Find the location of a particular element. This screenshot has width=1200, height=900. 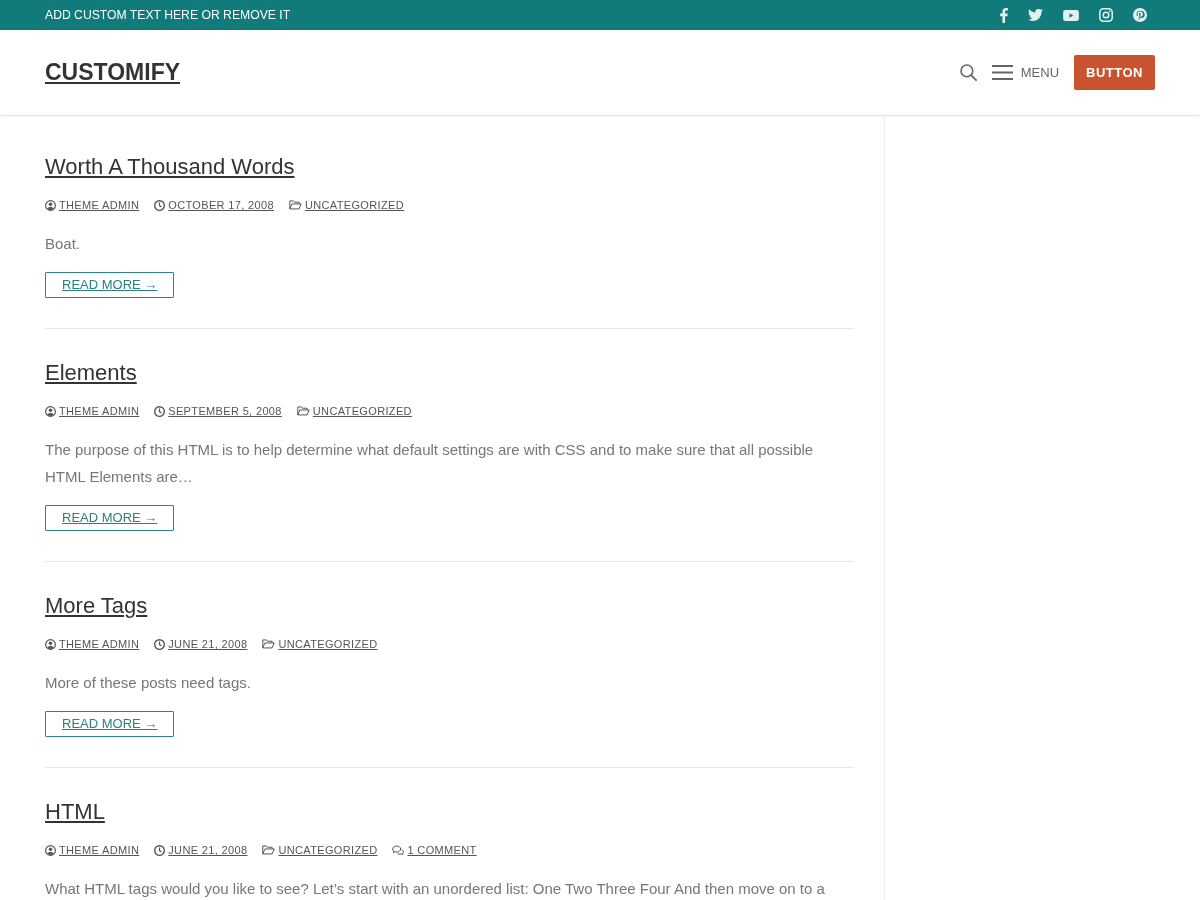

post-excerpt: More of these posts need tags. is located at coordinates (148, 683).